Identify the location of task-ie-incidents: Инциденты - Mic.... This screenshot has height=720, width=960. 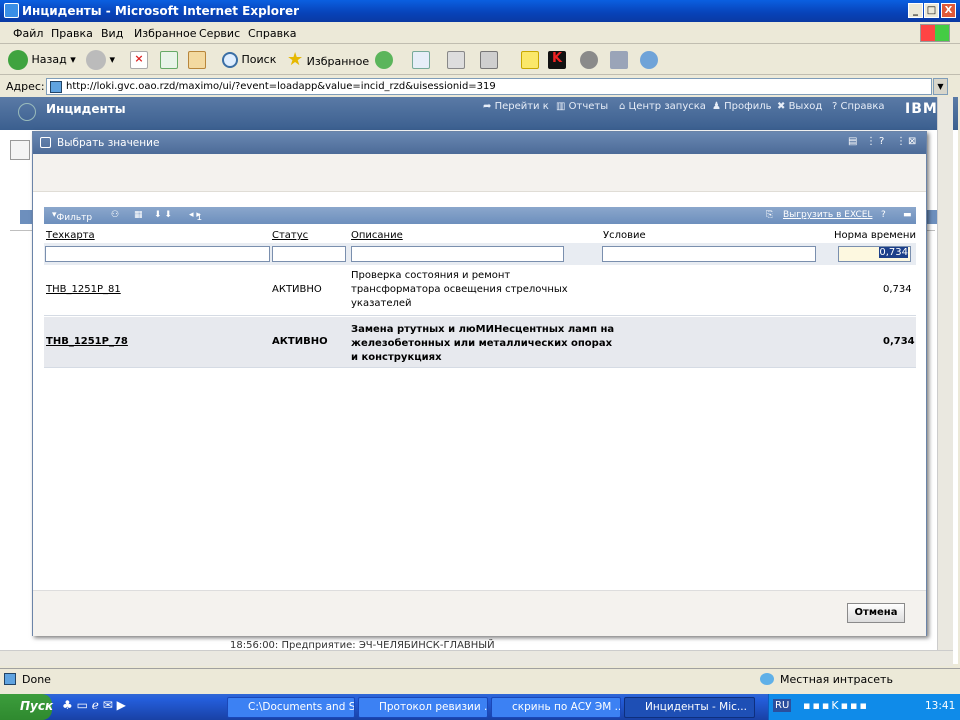
(689, 707).